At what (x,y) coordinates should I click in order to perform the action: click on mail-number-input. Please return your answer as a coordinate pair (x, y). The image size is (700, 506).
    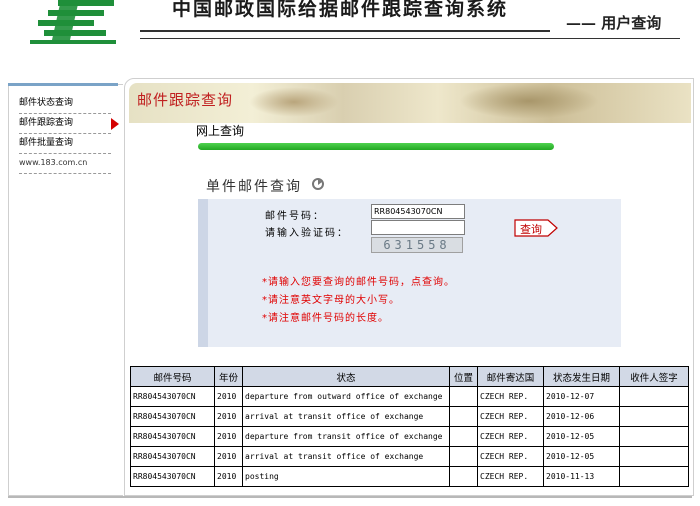
    Looking at the image, I should click on (418, 211).